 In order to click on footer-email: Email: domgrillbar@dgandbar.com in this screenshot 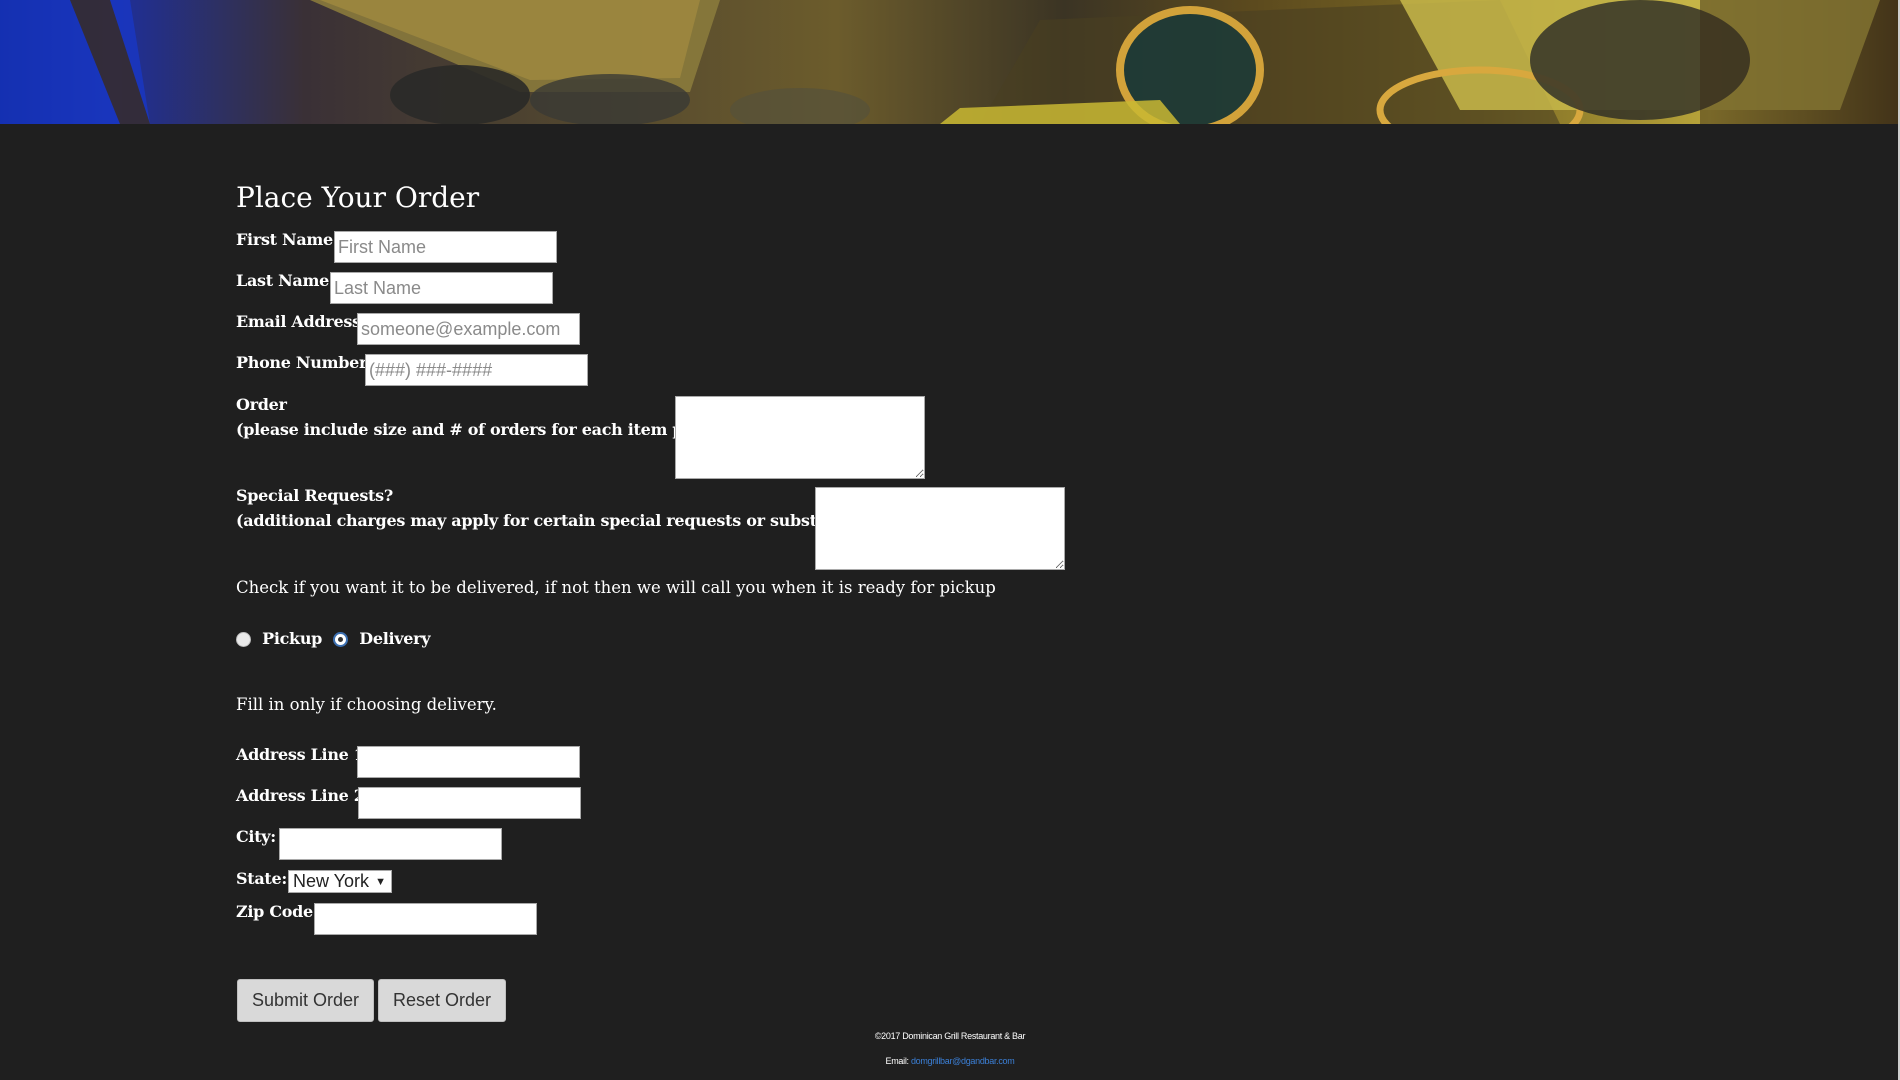, I will do `click(950, 1061)`.